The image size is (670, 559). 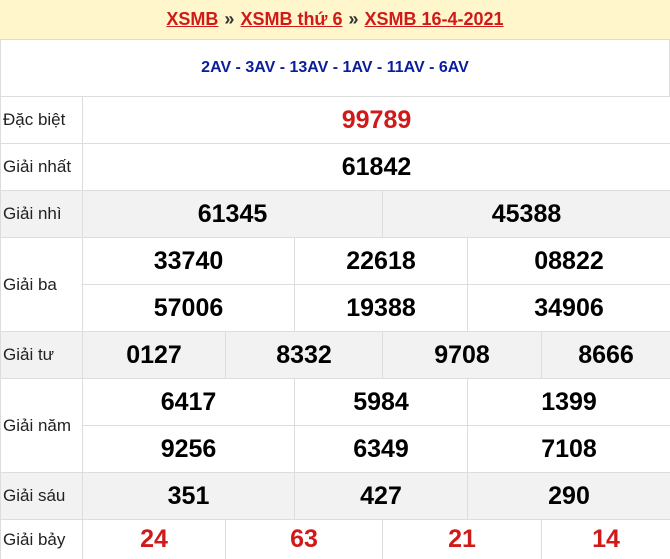 I want to click on prize-number: 61842, so click(x=375, y=167).